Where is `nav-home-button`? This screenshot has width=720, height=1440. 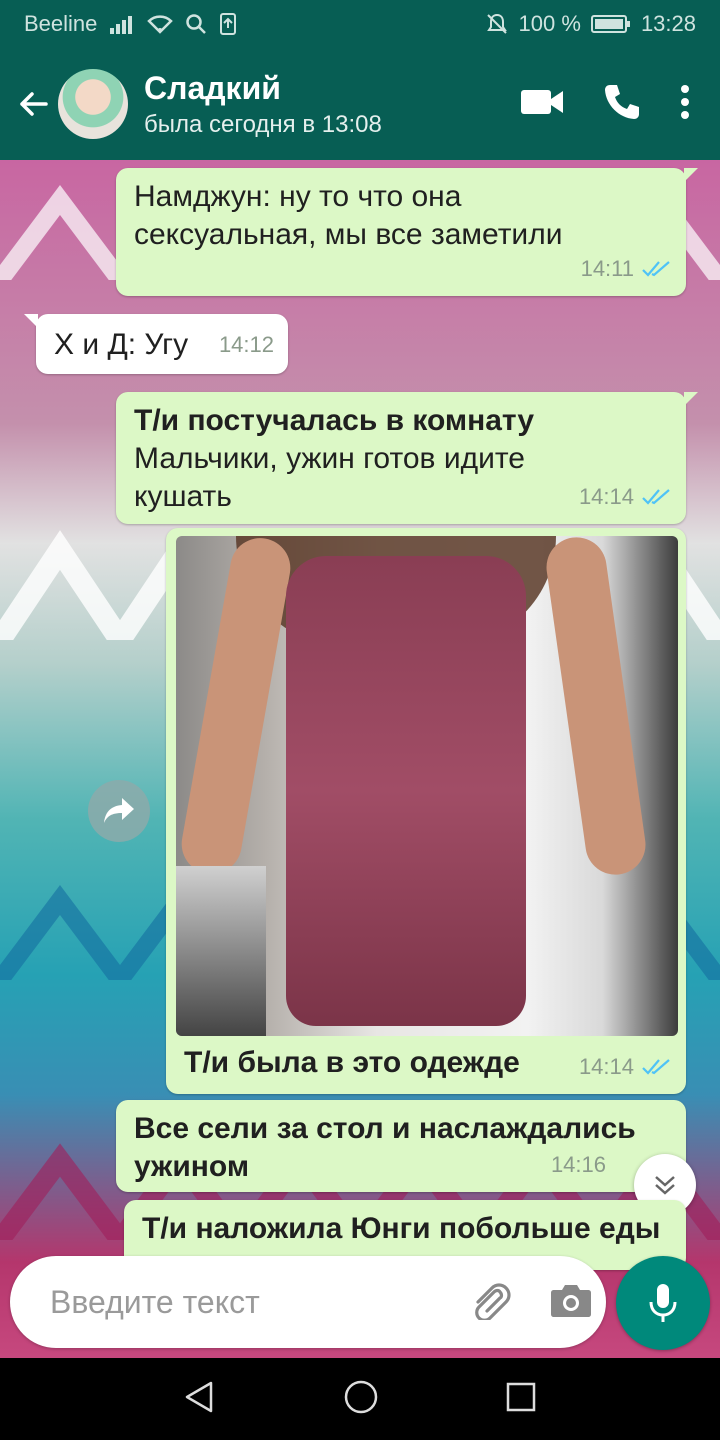
nav-home-button is located at coordinates (361, 1399).